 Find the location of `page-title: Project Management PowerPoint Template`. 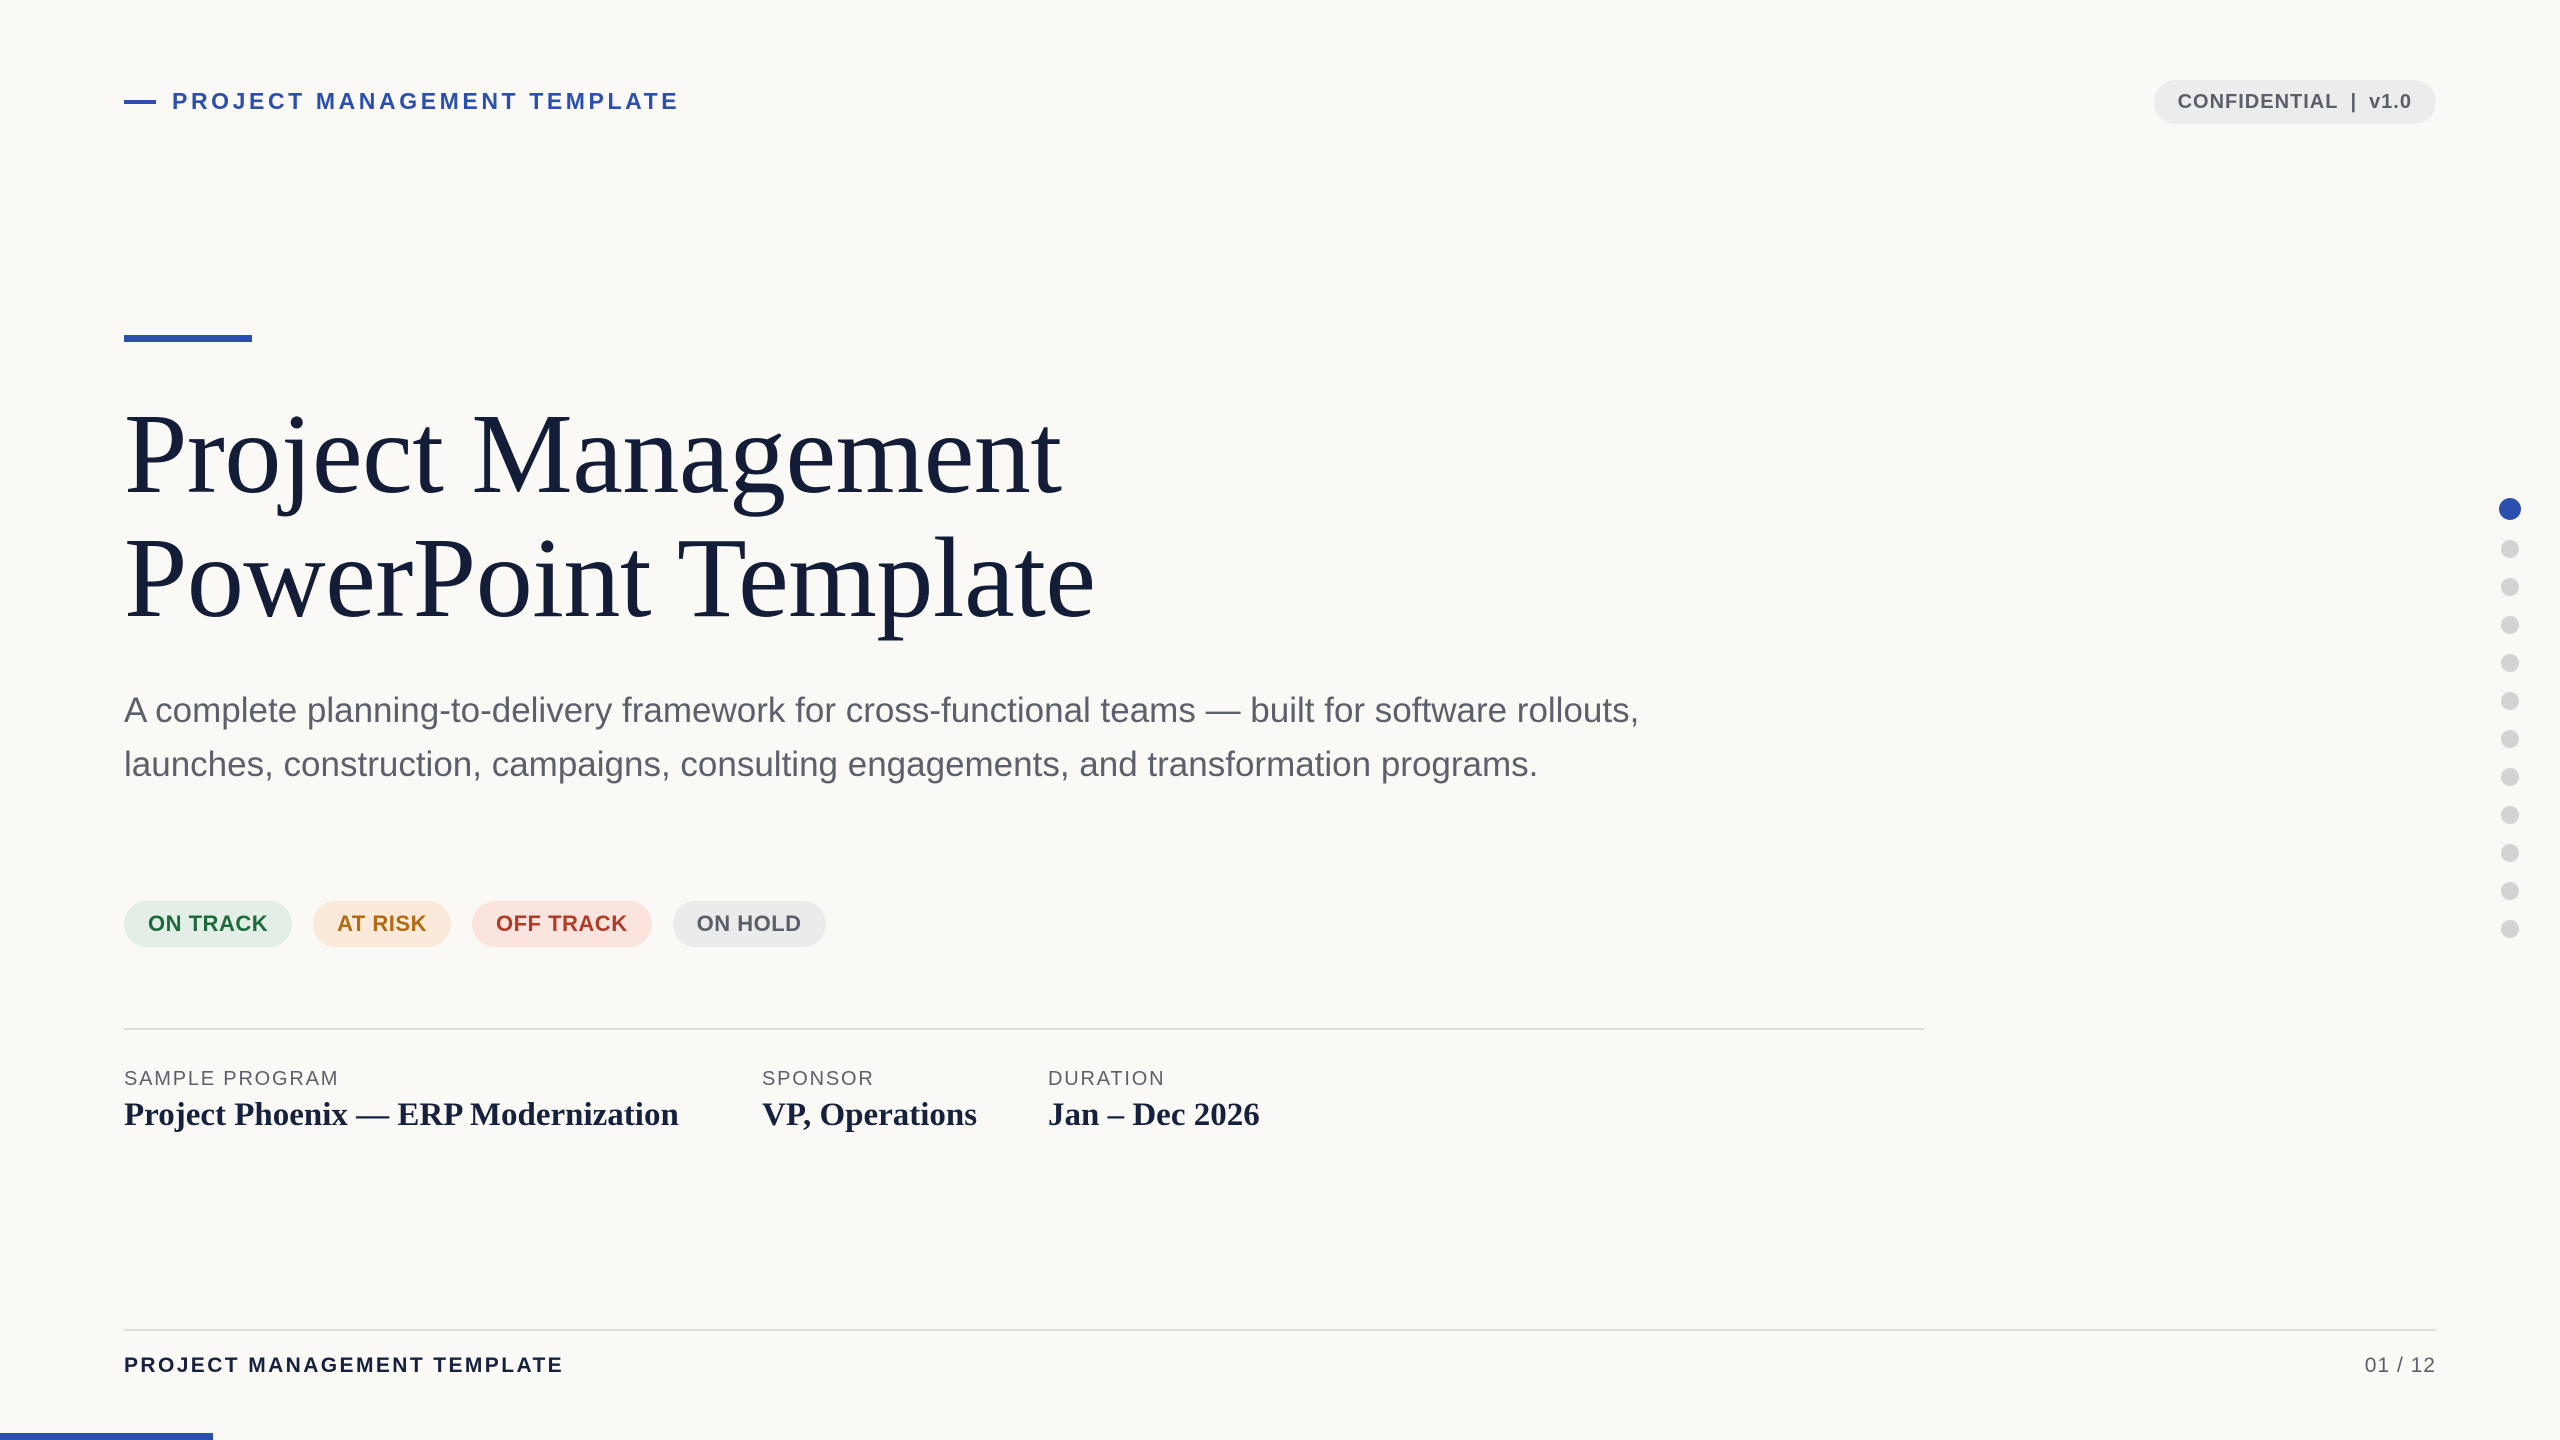

page-title: Project Management PowerPoint Template is located at coordinates (874, 516).